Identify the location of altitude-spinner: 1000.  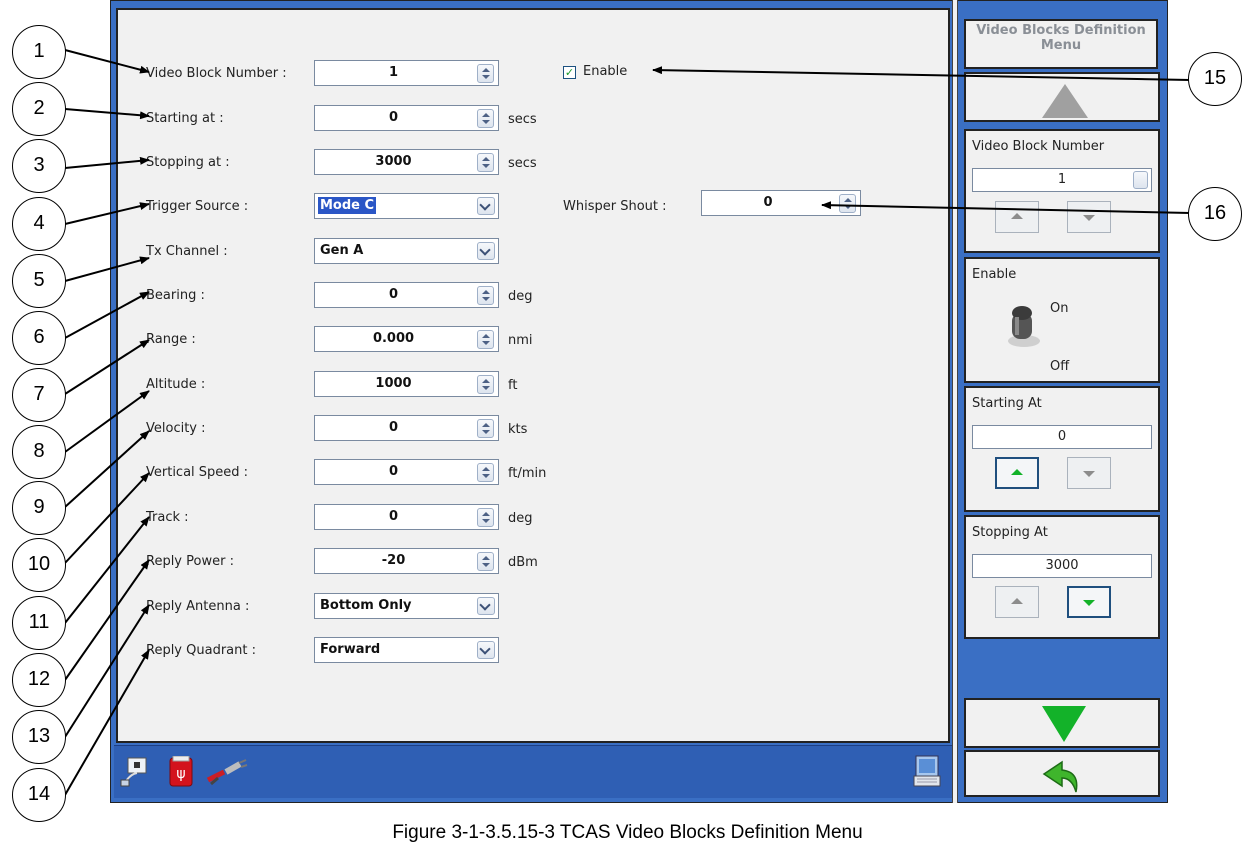
(406, 384).